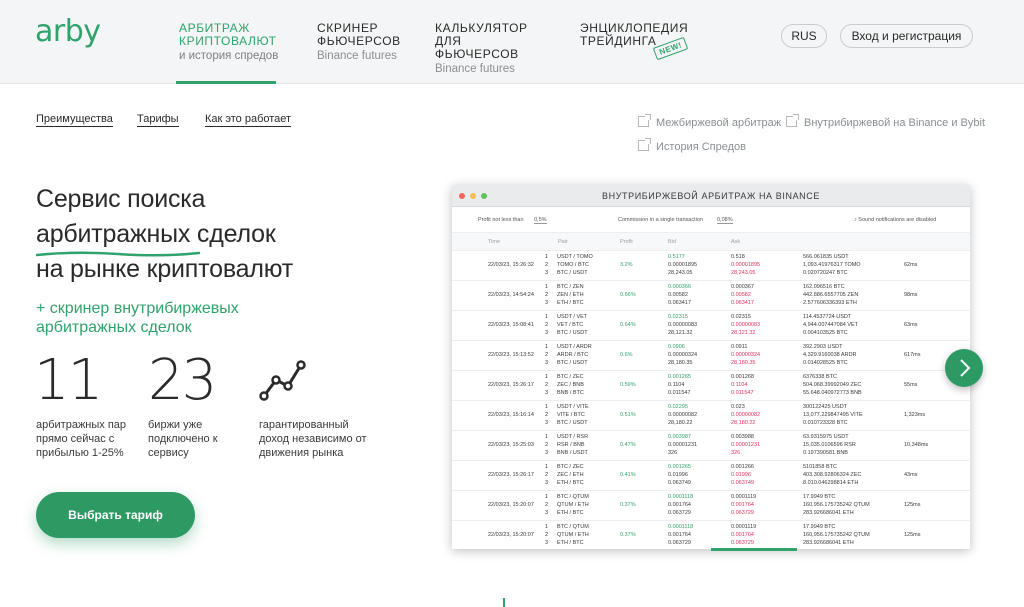 The height and width of the screenshot is (607, 1024). I want to click on nav-arbitrage-title: АРБИТРАЖ КРИПТОВАЛЮТ, so click(228, 34).